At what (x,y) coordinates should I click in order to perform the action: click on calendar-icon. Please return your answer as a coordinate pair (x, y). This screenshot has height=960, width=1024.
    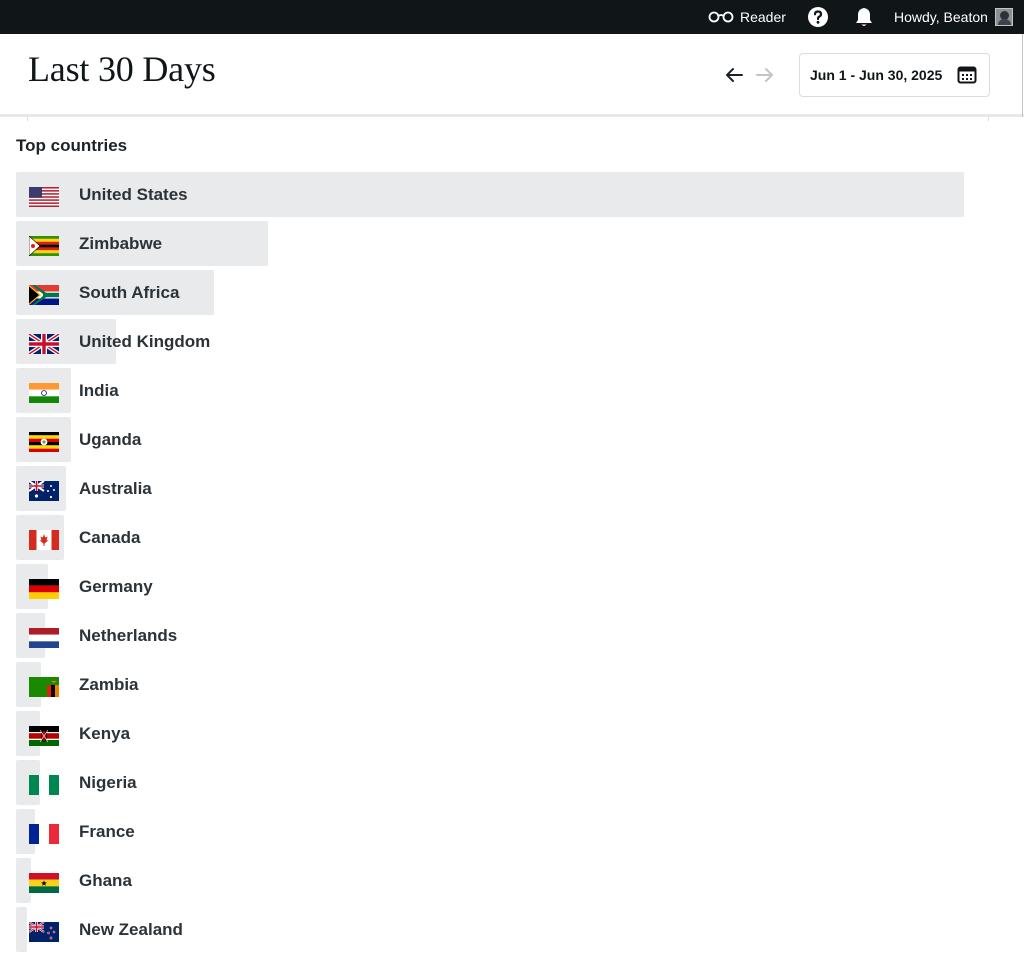
    Looking at the image, I should click on (967, 75).